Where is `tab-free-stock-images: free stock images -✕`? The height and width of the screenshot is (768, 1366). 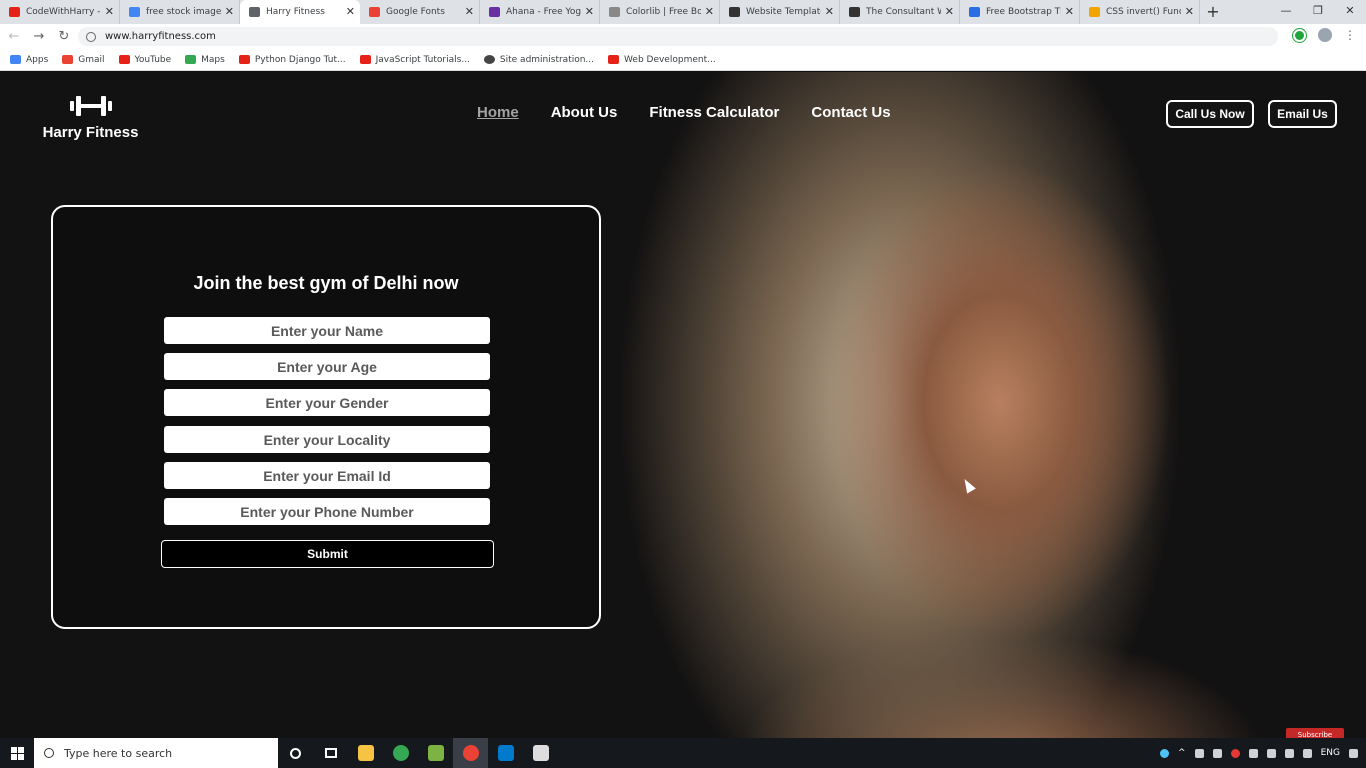 tab-free-stock-images: free stock images -✕ is located at coordinates (180, 12).